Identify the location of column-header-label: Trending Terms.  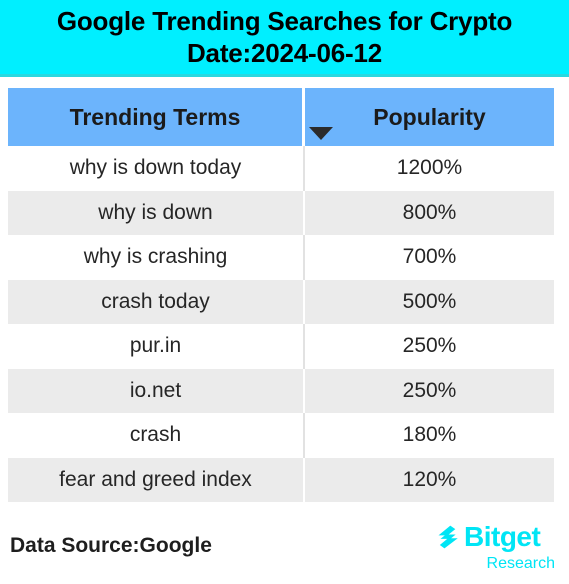
(155, 116).